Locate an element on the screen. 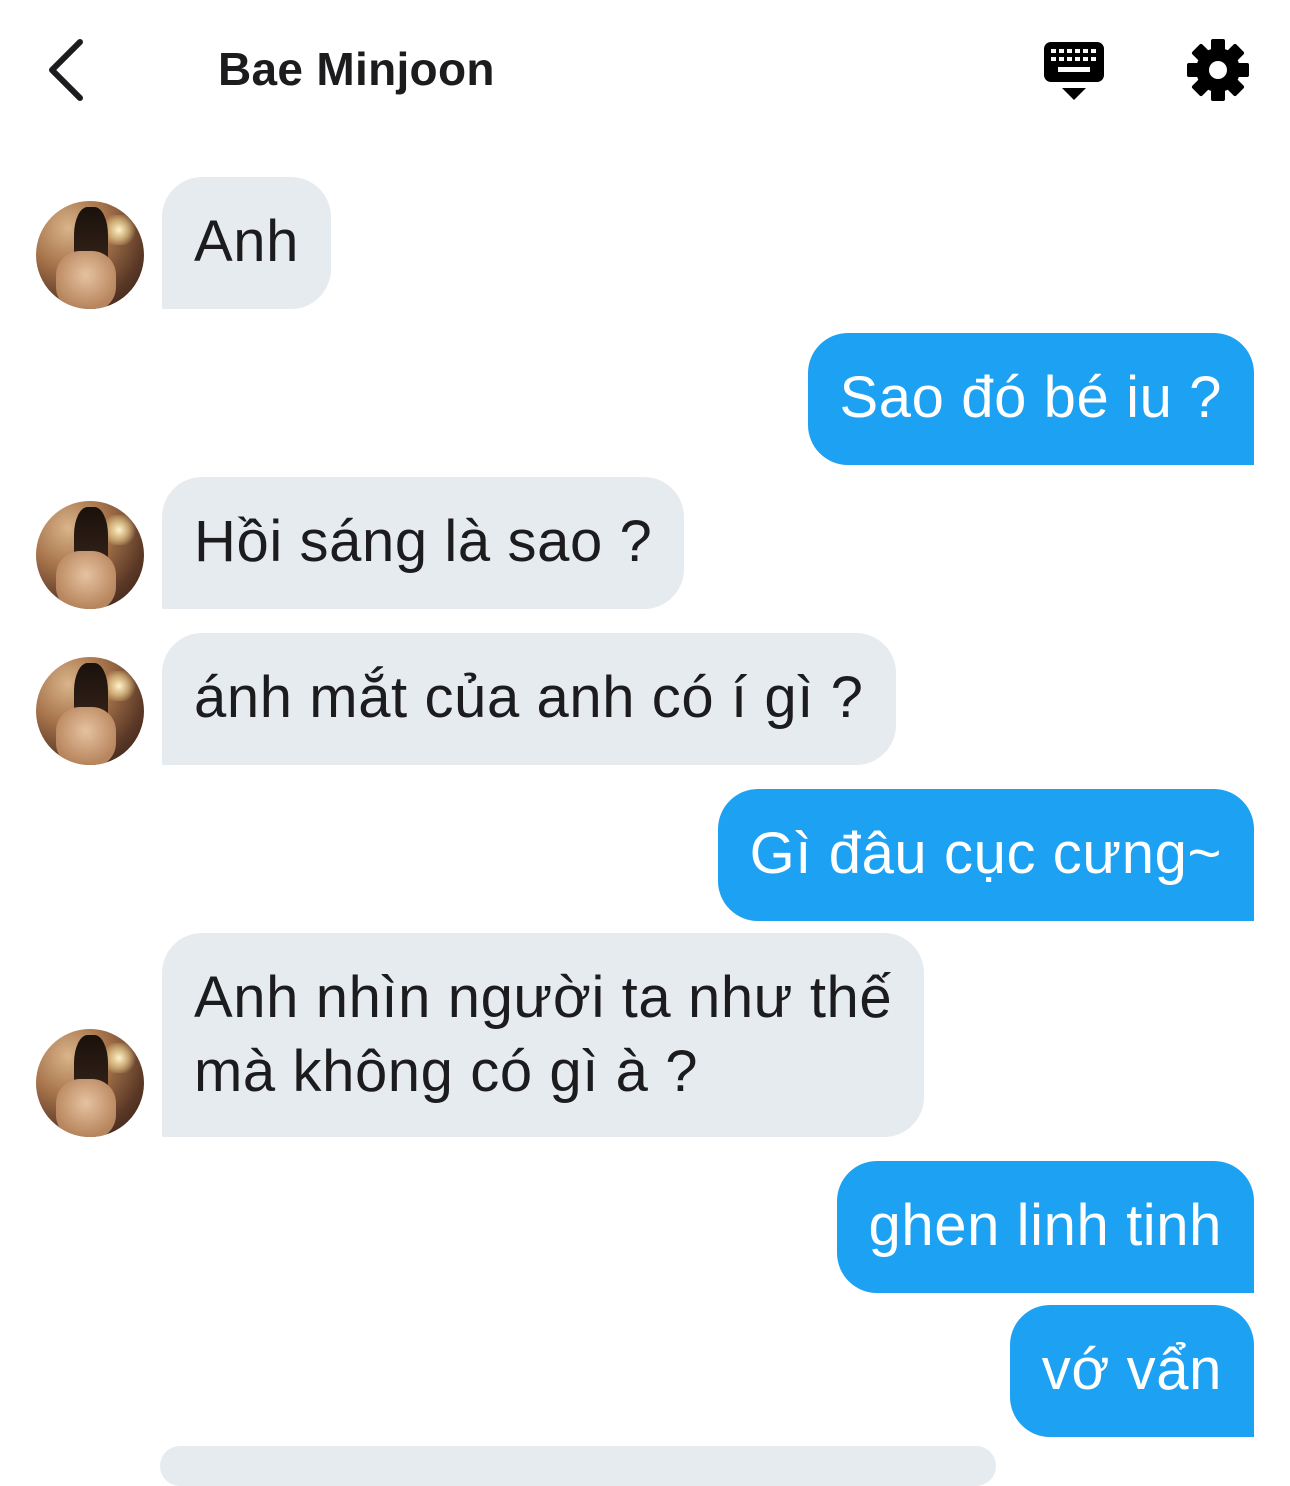 This screenshot has height=1486, width=1290. contact-name: Bae Minjoon is located at coordinates (356, 69).